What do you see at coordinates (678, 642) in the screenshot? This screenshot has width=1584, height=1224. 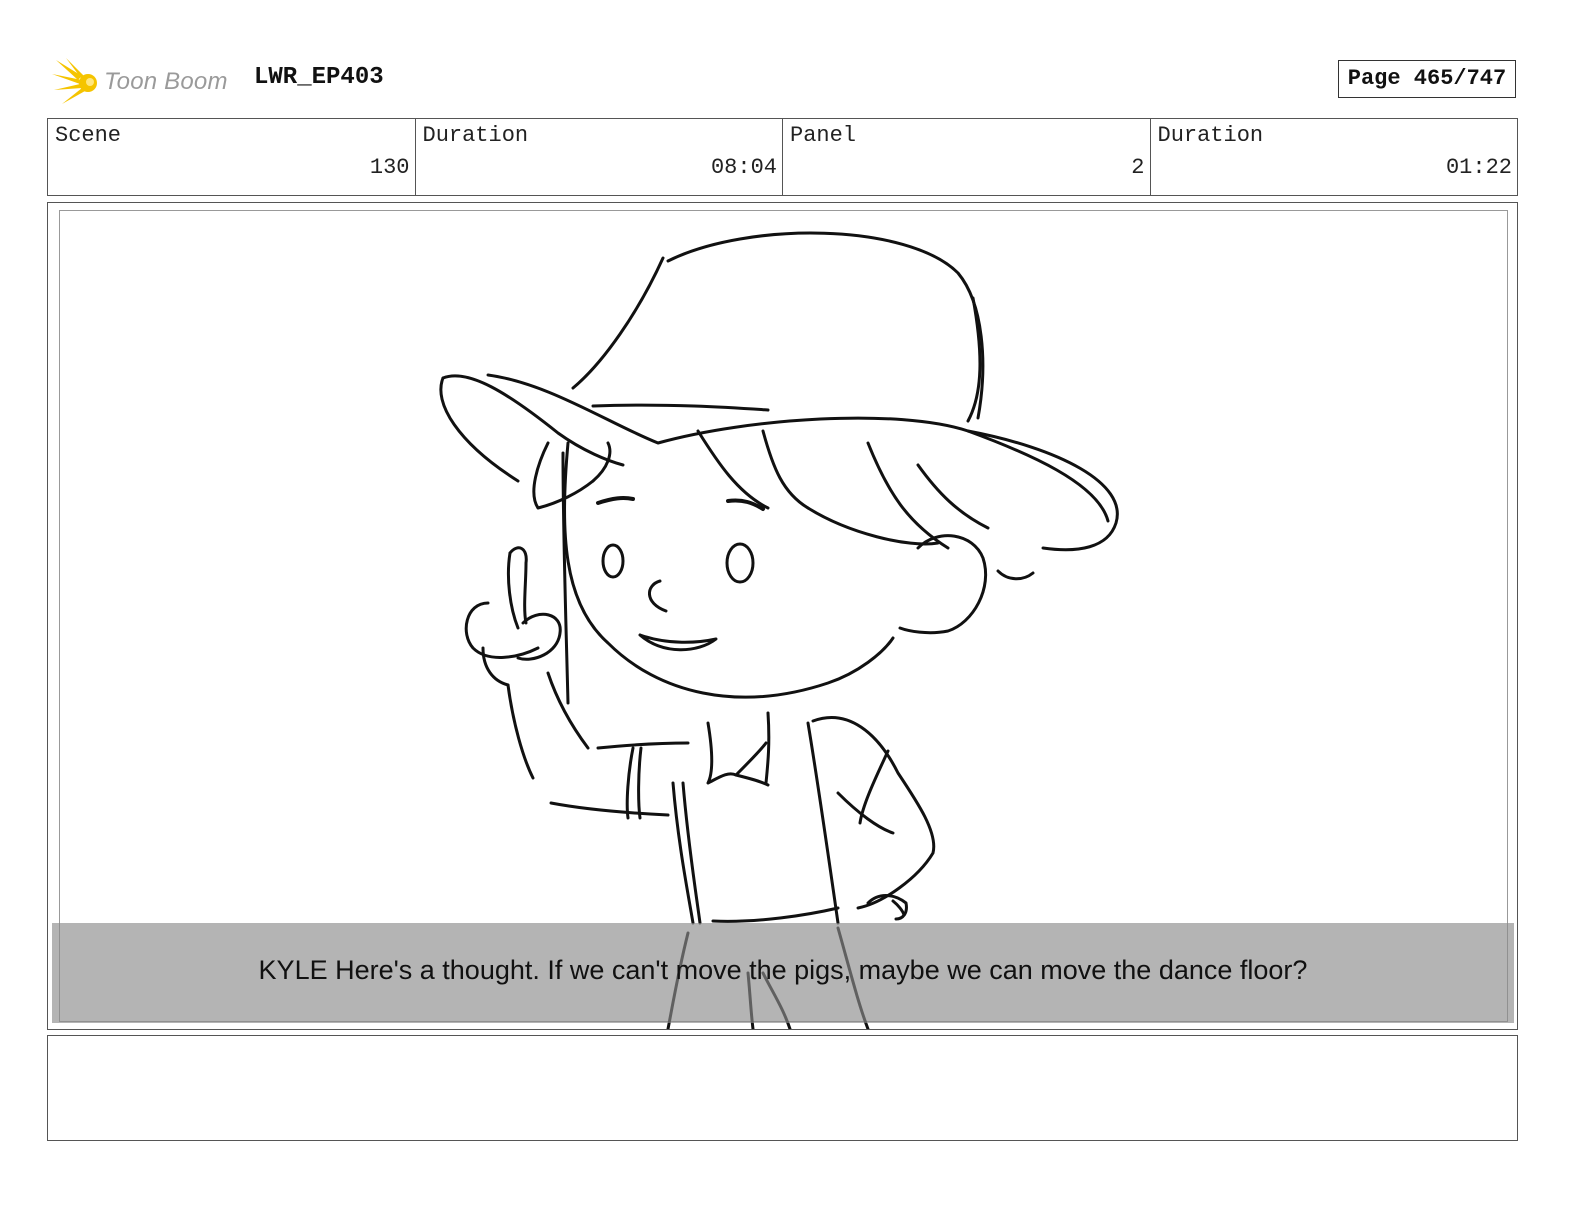 I see `mouth` at bounding box center [678, 642].